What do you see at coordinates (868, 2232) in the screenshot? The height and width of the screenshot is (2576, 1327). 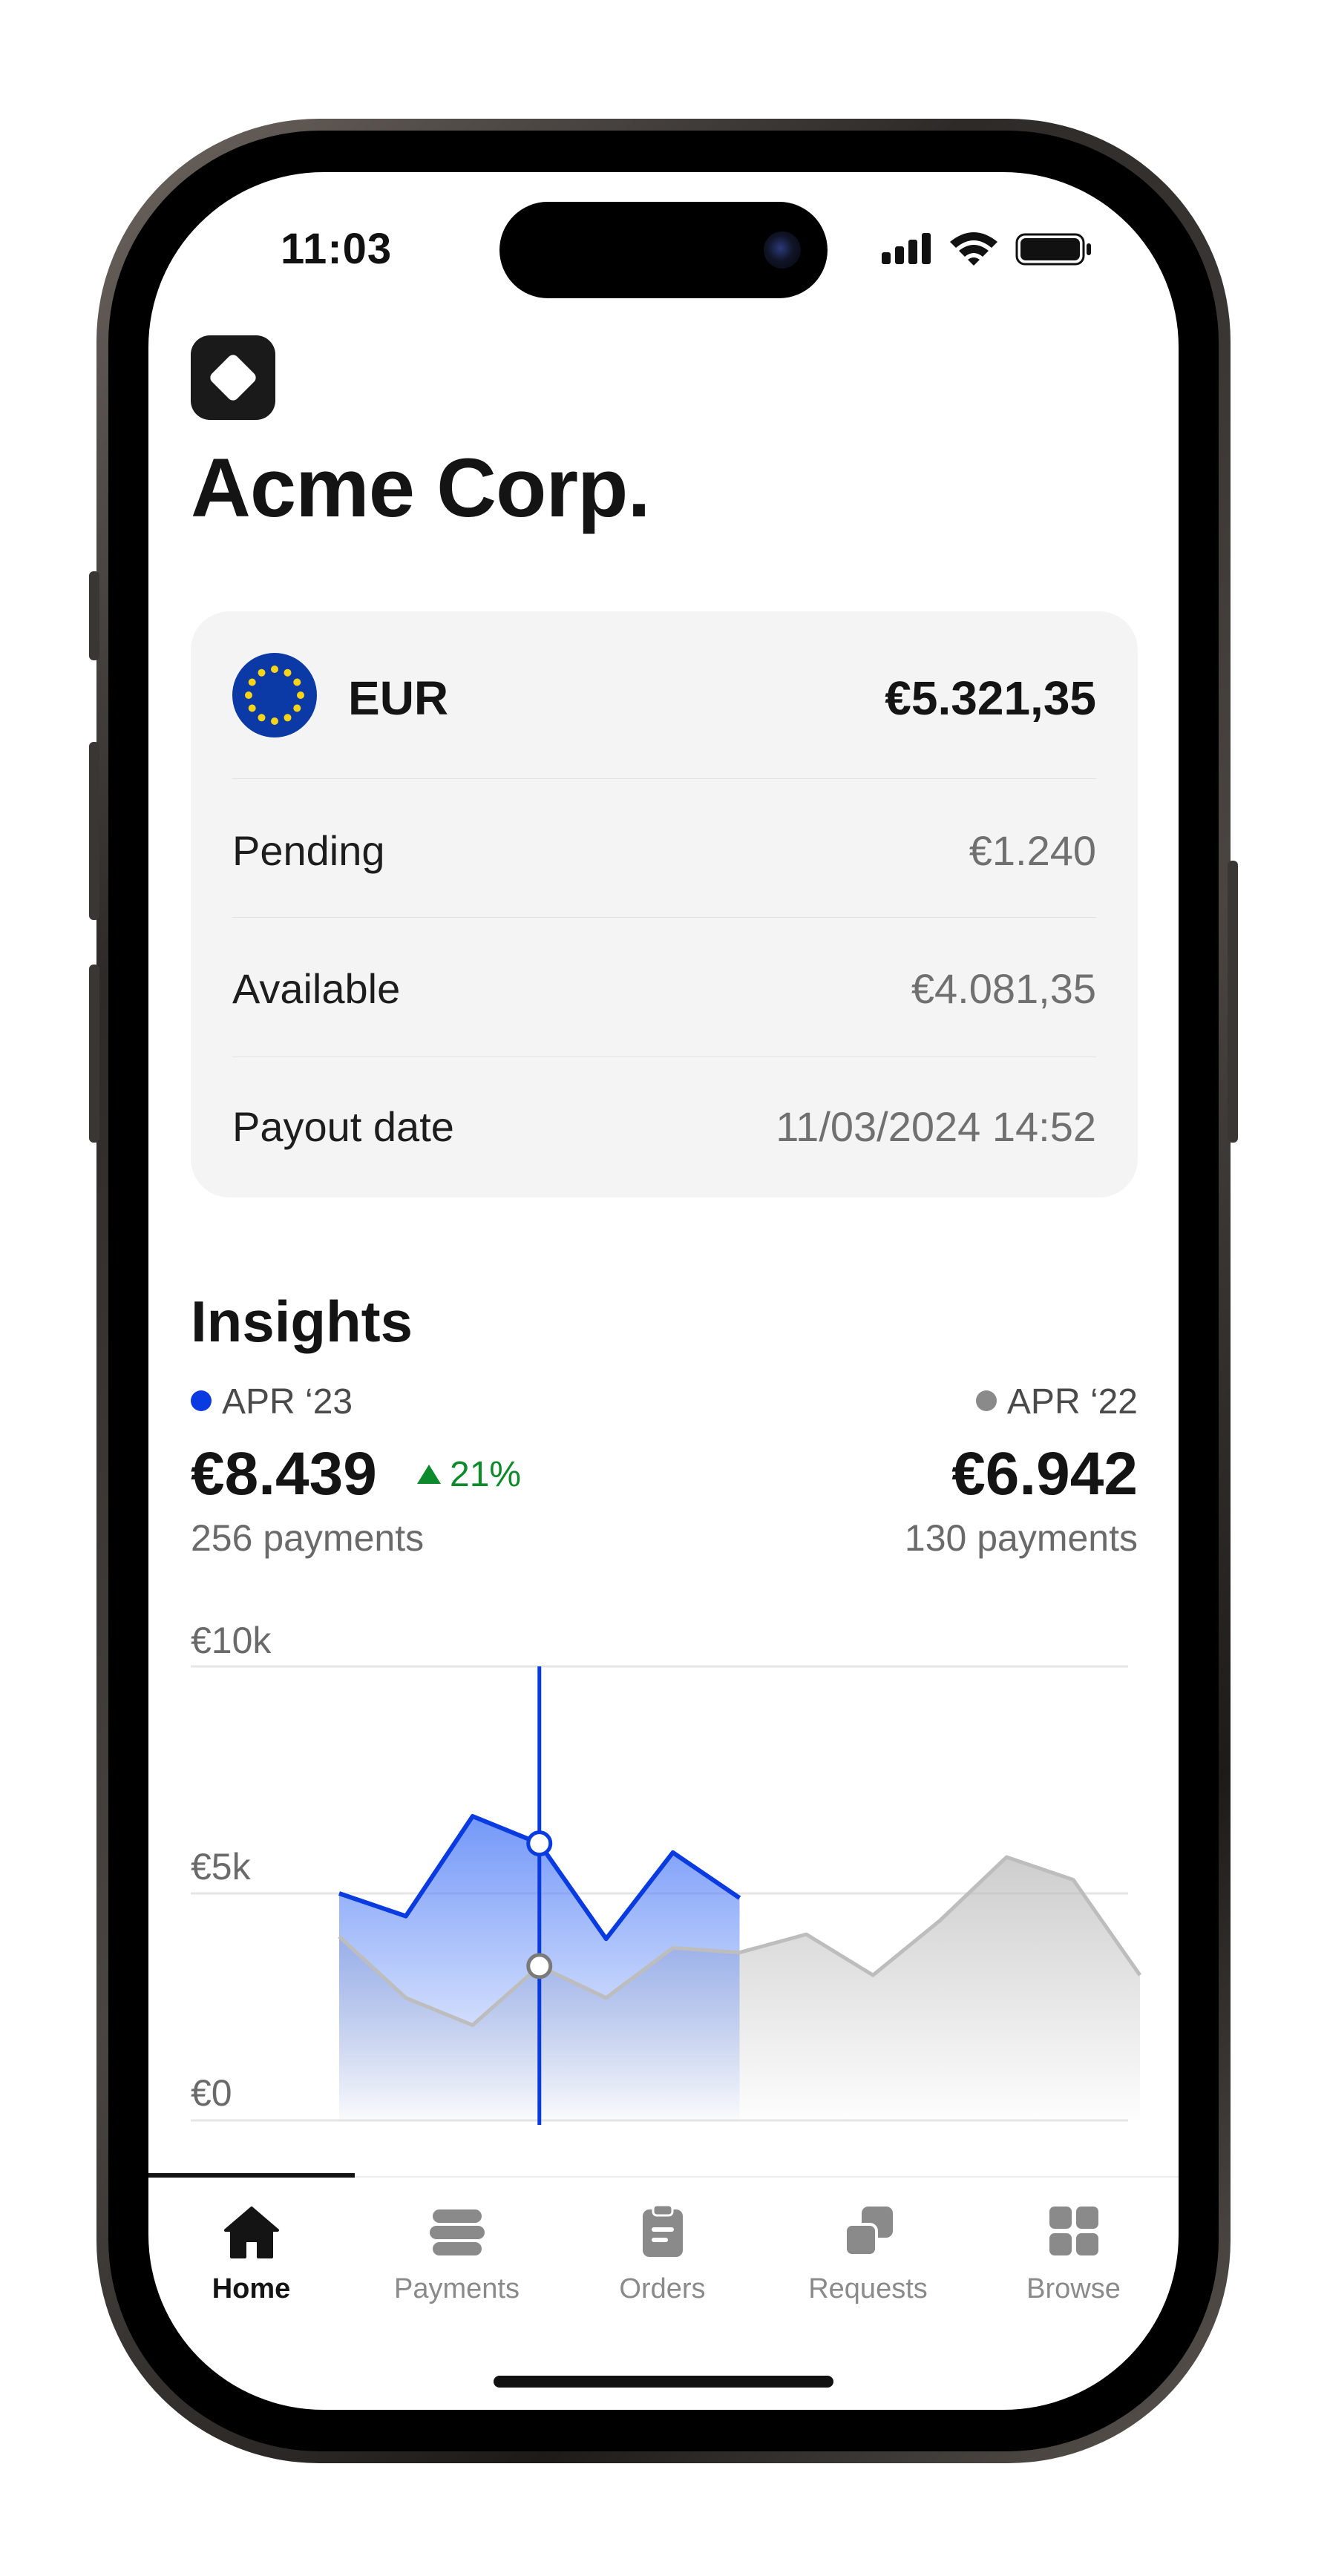 I see `requests-icon` at bounding box center [868, 2232].